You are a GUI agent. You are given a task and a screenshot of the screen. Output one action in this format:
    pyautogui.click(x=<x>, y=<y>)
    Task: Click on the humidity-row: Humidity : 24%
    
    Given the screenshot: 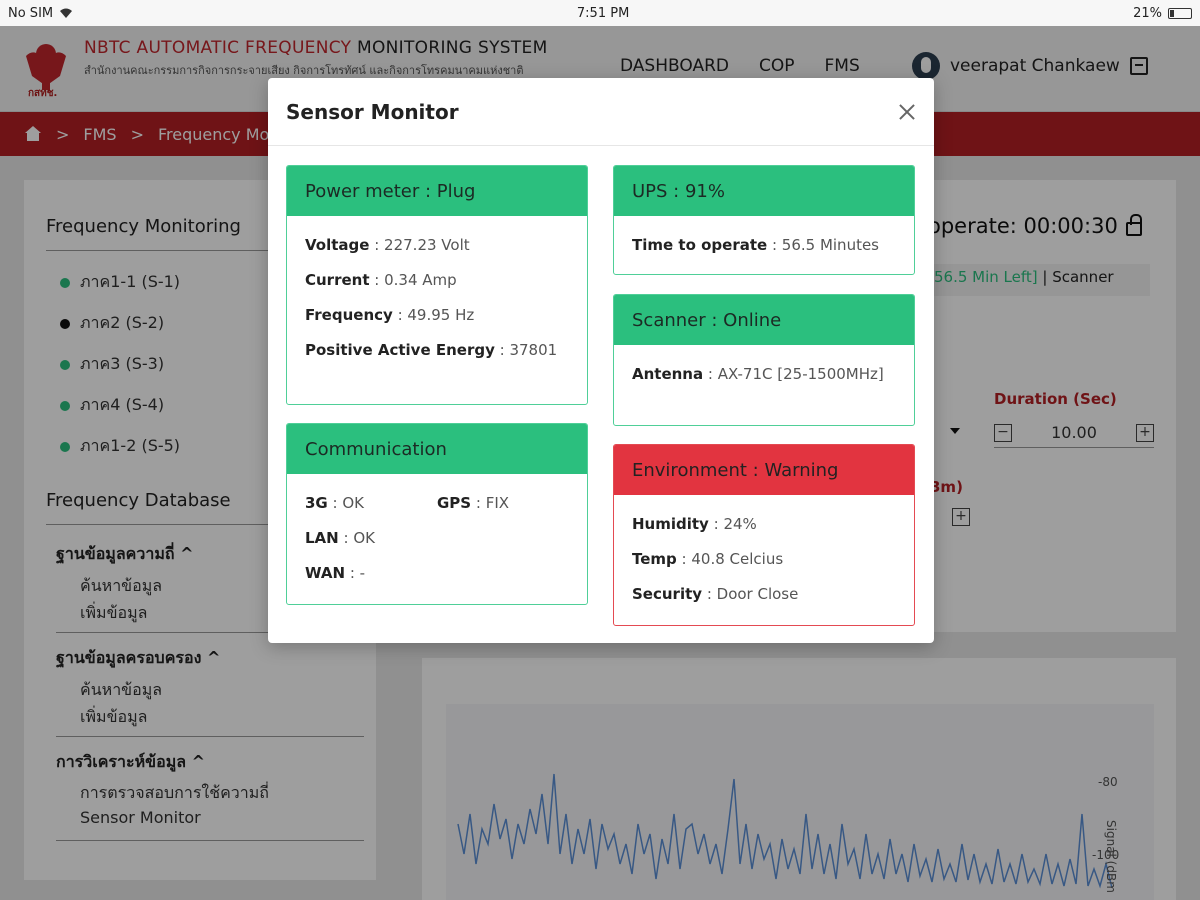 What is the action you would take?
    pyautogui.click(x=694, y=524)
    